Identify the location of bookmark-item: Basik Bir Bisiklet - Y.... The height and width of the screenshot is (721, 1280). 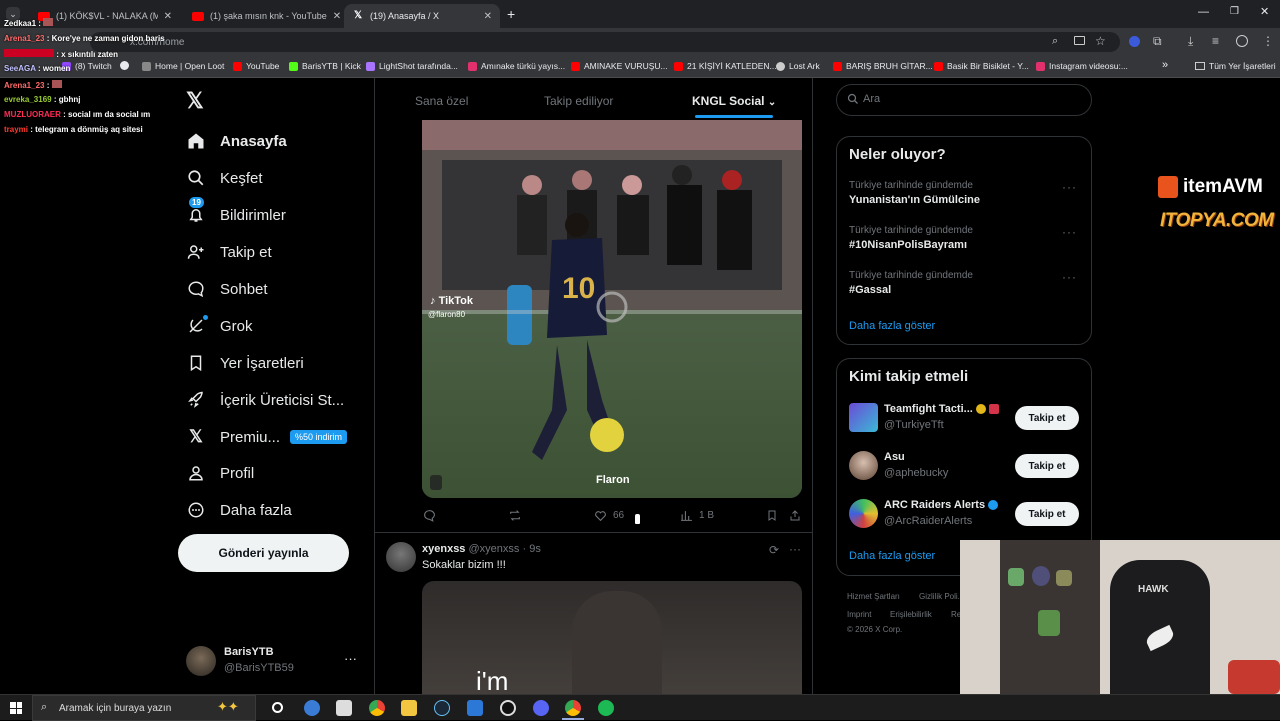
(981, 66).